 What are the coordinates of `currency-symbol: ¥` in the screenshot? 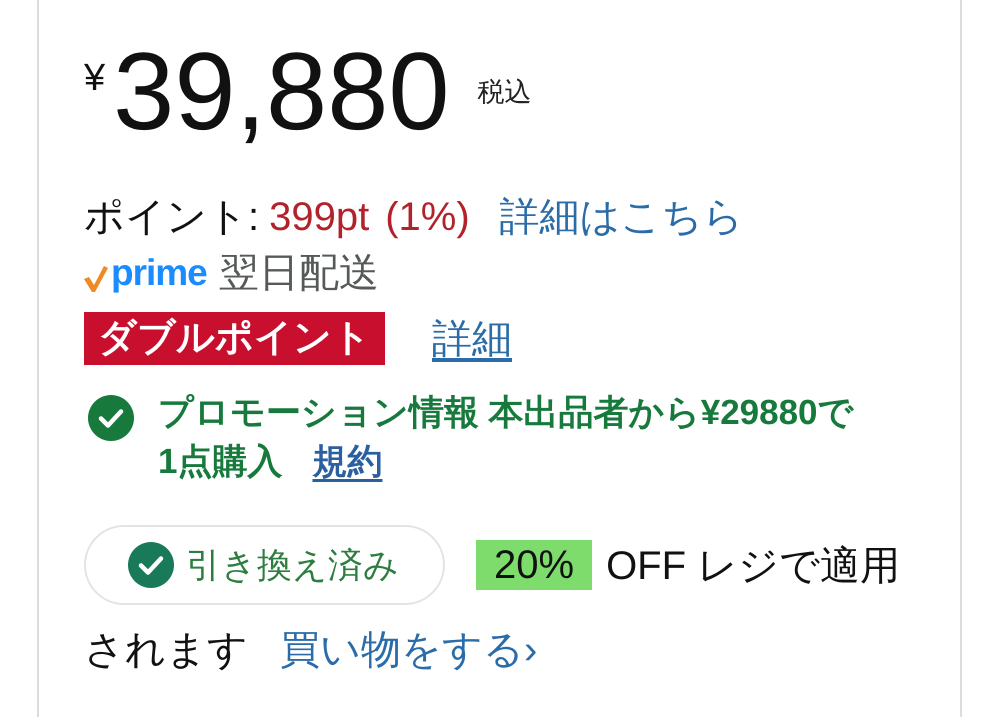 It's located at (95, 78).